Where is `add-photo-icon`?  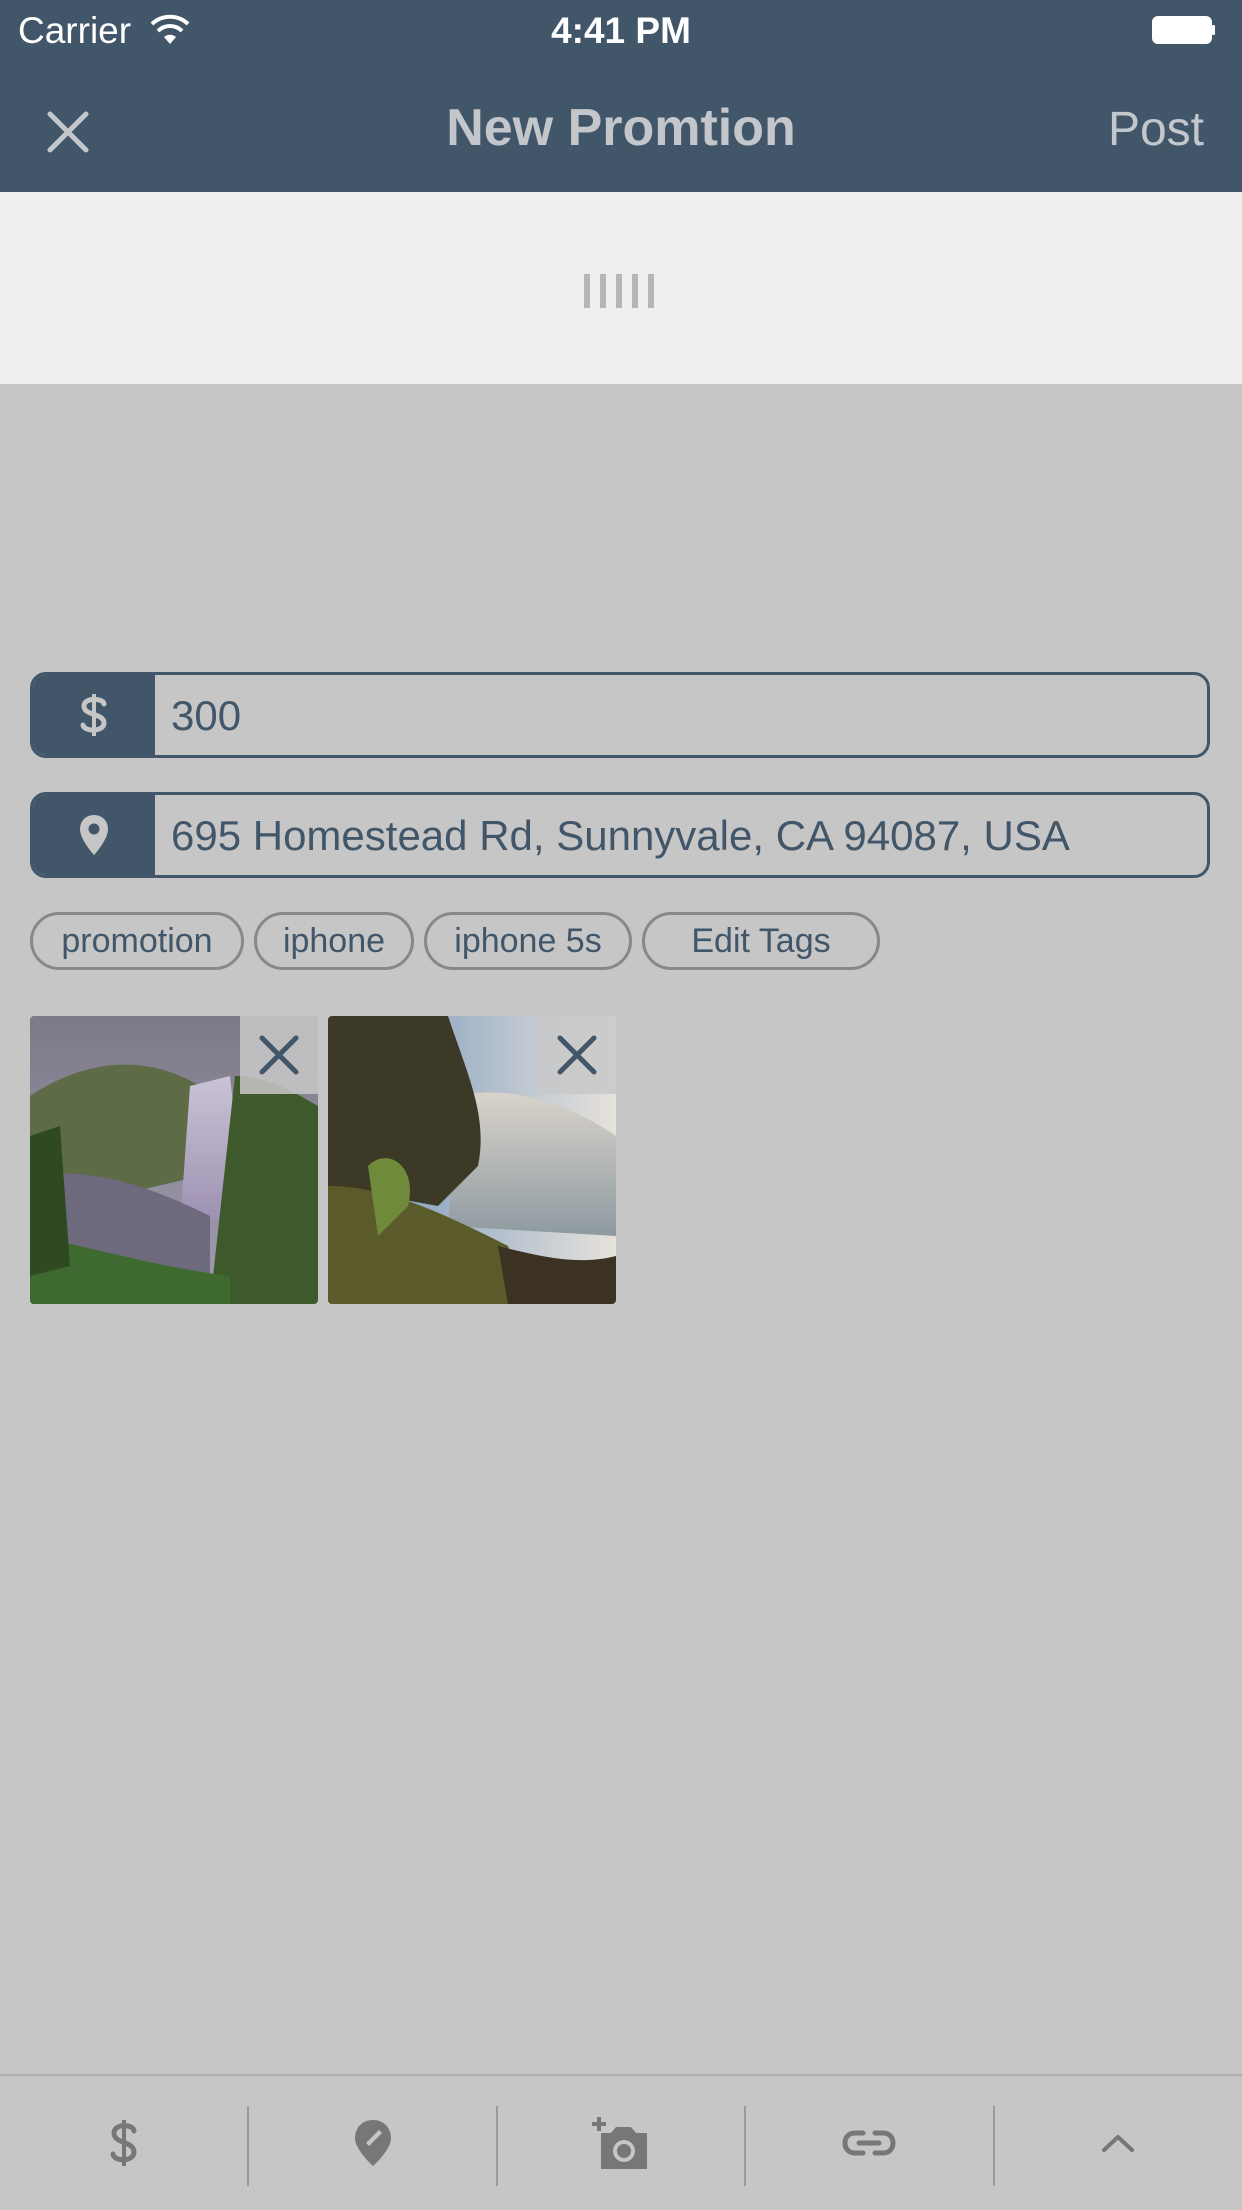
add-photo-icon is located at coordinates (619, 2143).